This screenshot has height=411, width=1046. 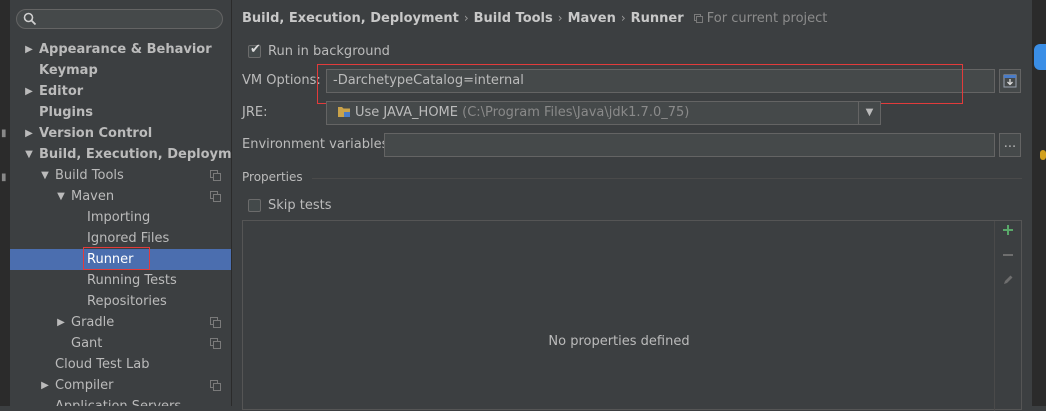 What do you see at coordinates (30, 19) in the screenshot?
I see `search-icon` at bounding box center [30, 19].